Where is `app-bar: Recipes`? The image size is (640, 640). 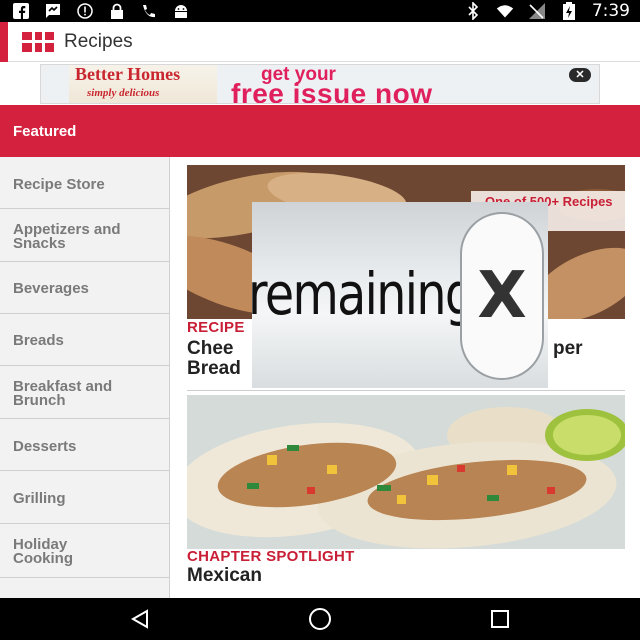
app-bar: Recipes is located at coordinates (320, 42).